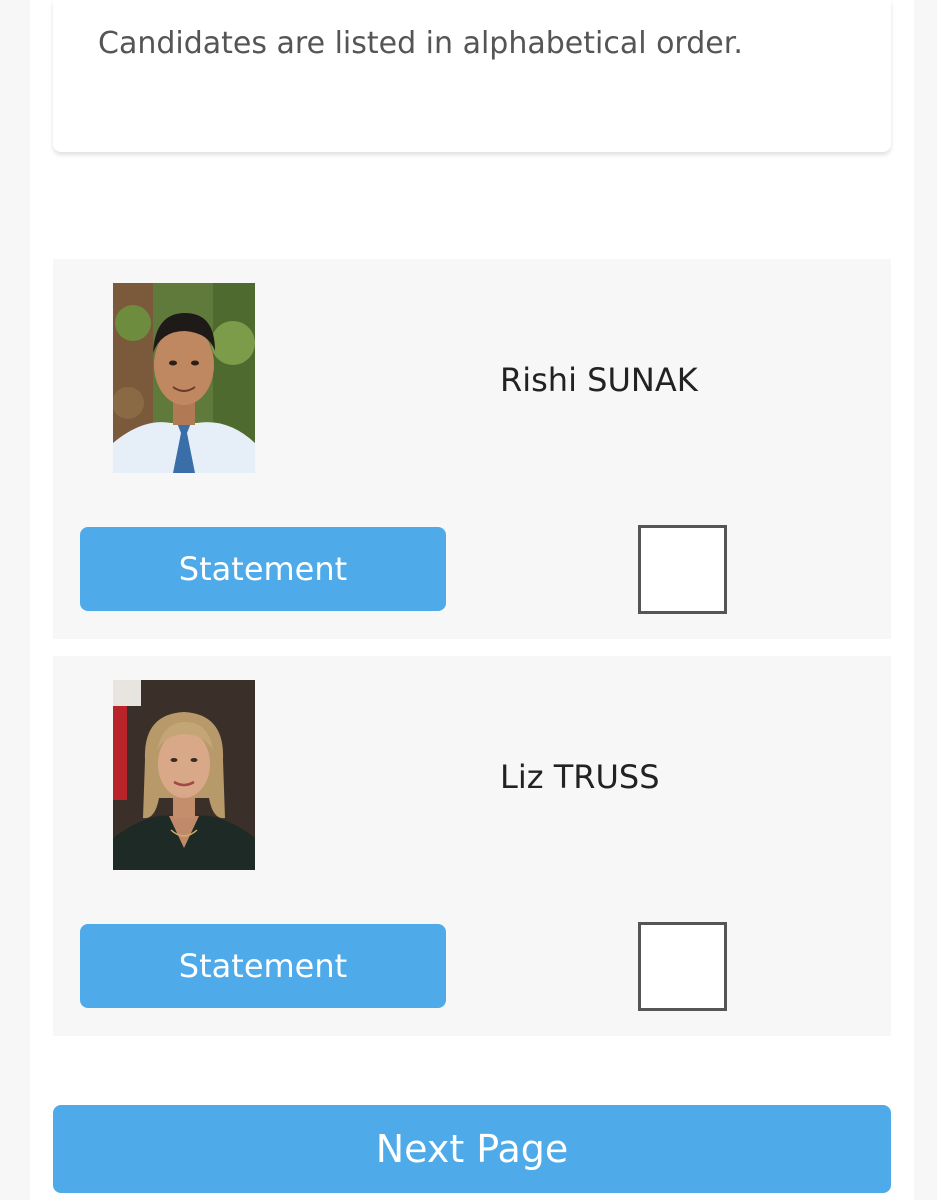 This screenshot has height=1200, width=937. Describe the element at coordinates (472, 1149) in the screenshot. I see `next-page-button: Next Page` at that location.